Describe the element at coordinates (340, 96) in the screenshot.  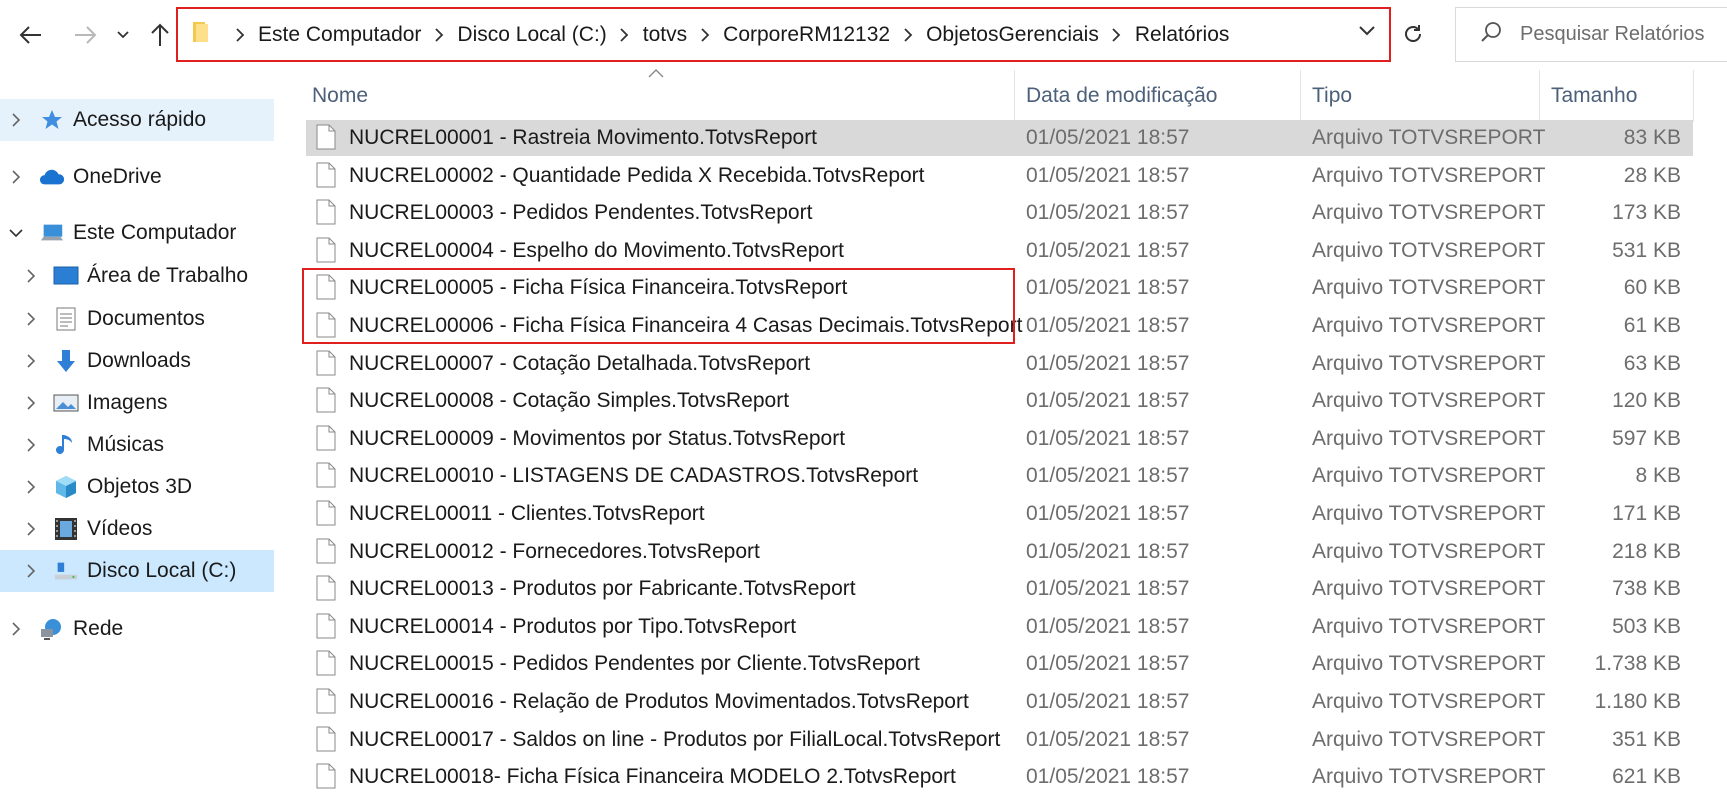
I see `column-header-name: Nome` at that location.